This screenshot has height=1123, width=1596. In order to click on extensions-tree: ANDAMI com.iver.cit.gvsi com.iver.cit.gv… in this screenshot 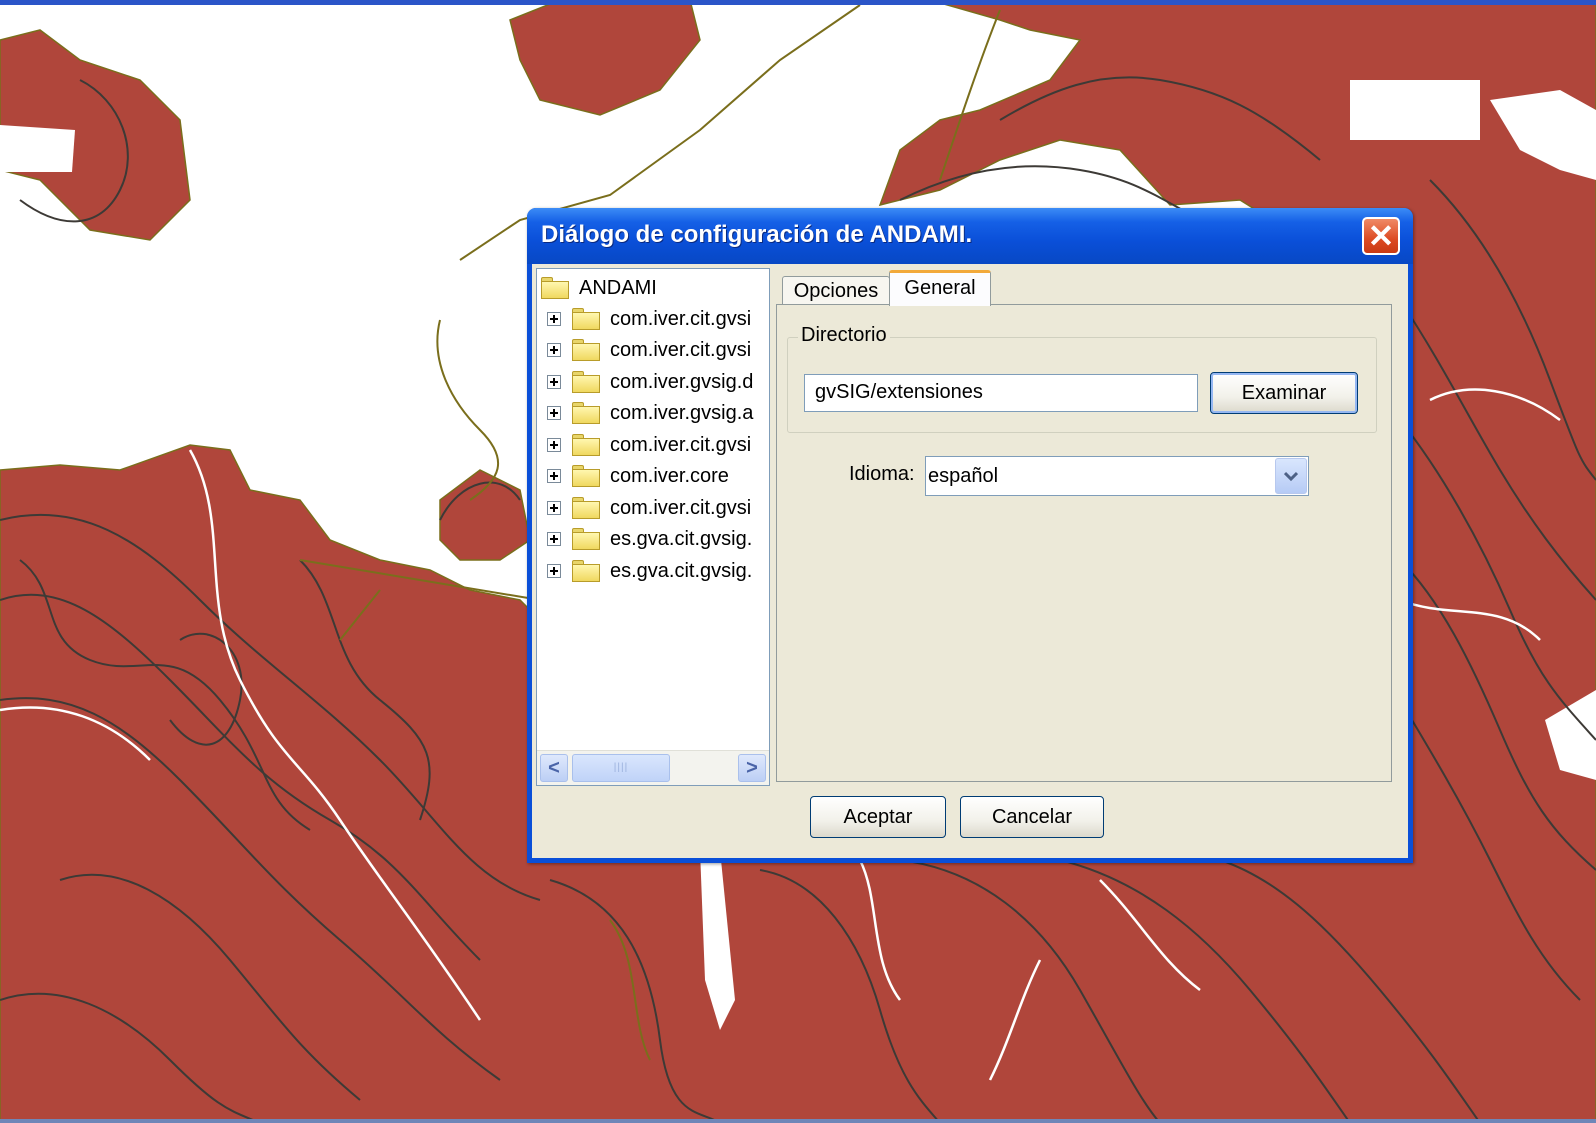, I will do `click(653, 527)`.